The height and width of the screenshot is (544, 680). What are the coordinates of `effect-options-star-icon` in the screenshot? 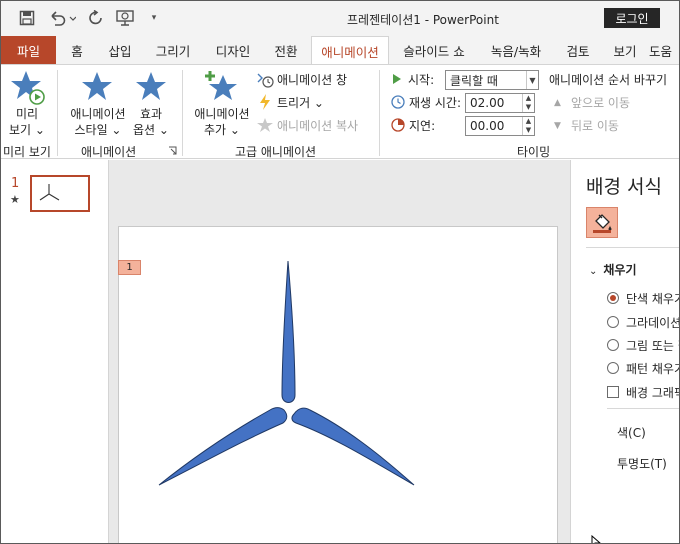 It's located at (151, 87).